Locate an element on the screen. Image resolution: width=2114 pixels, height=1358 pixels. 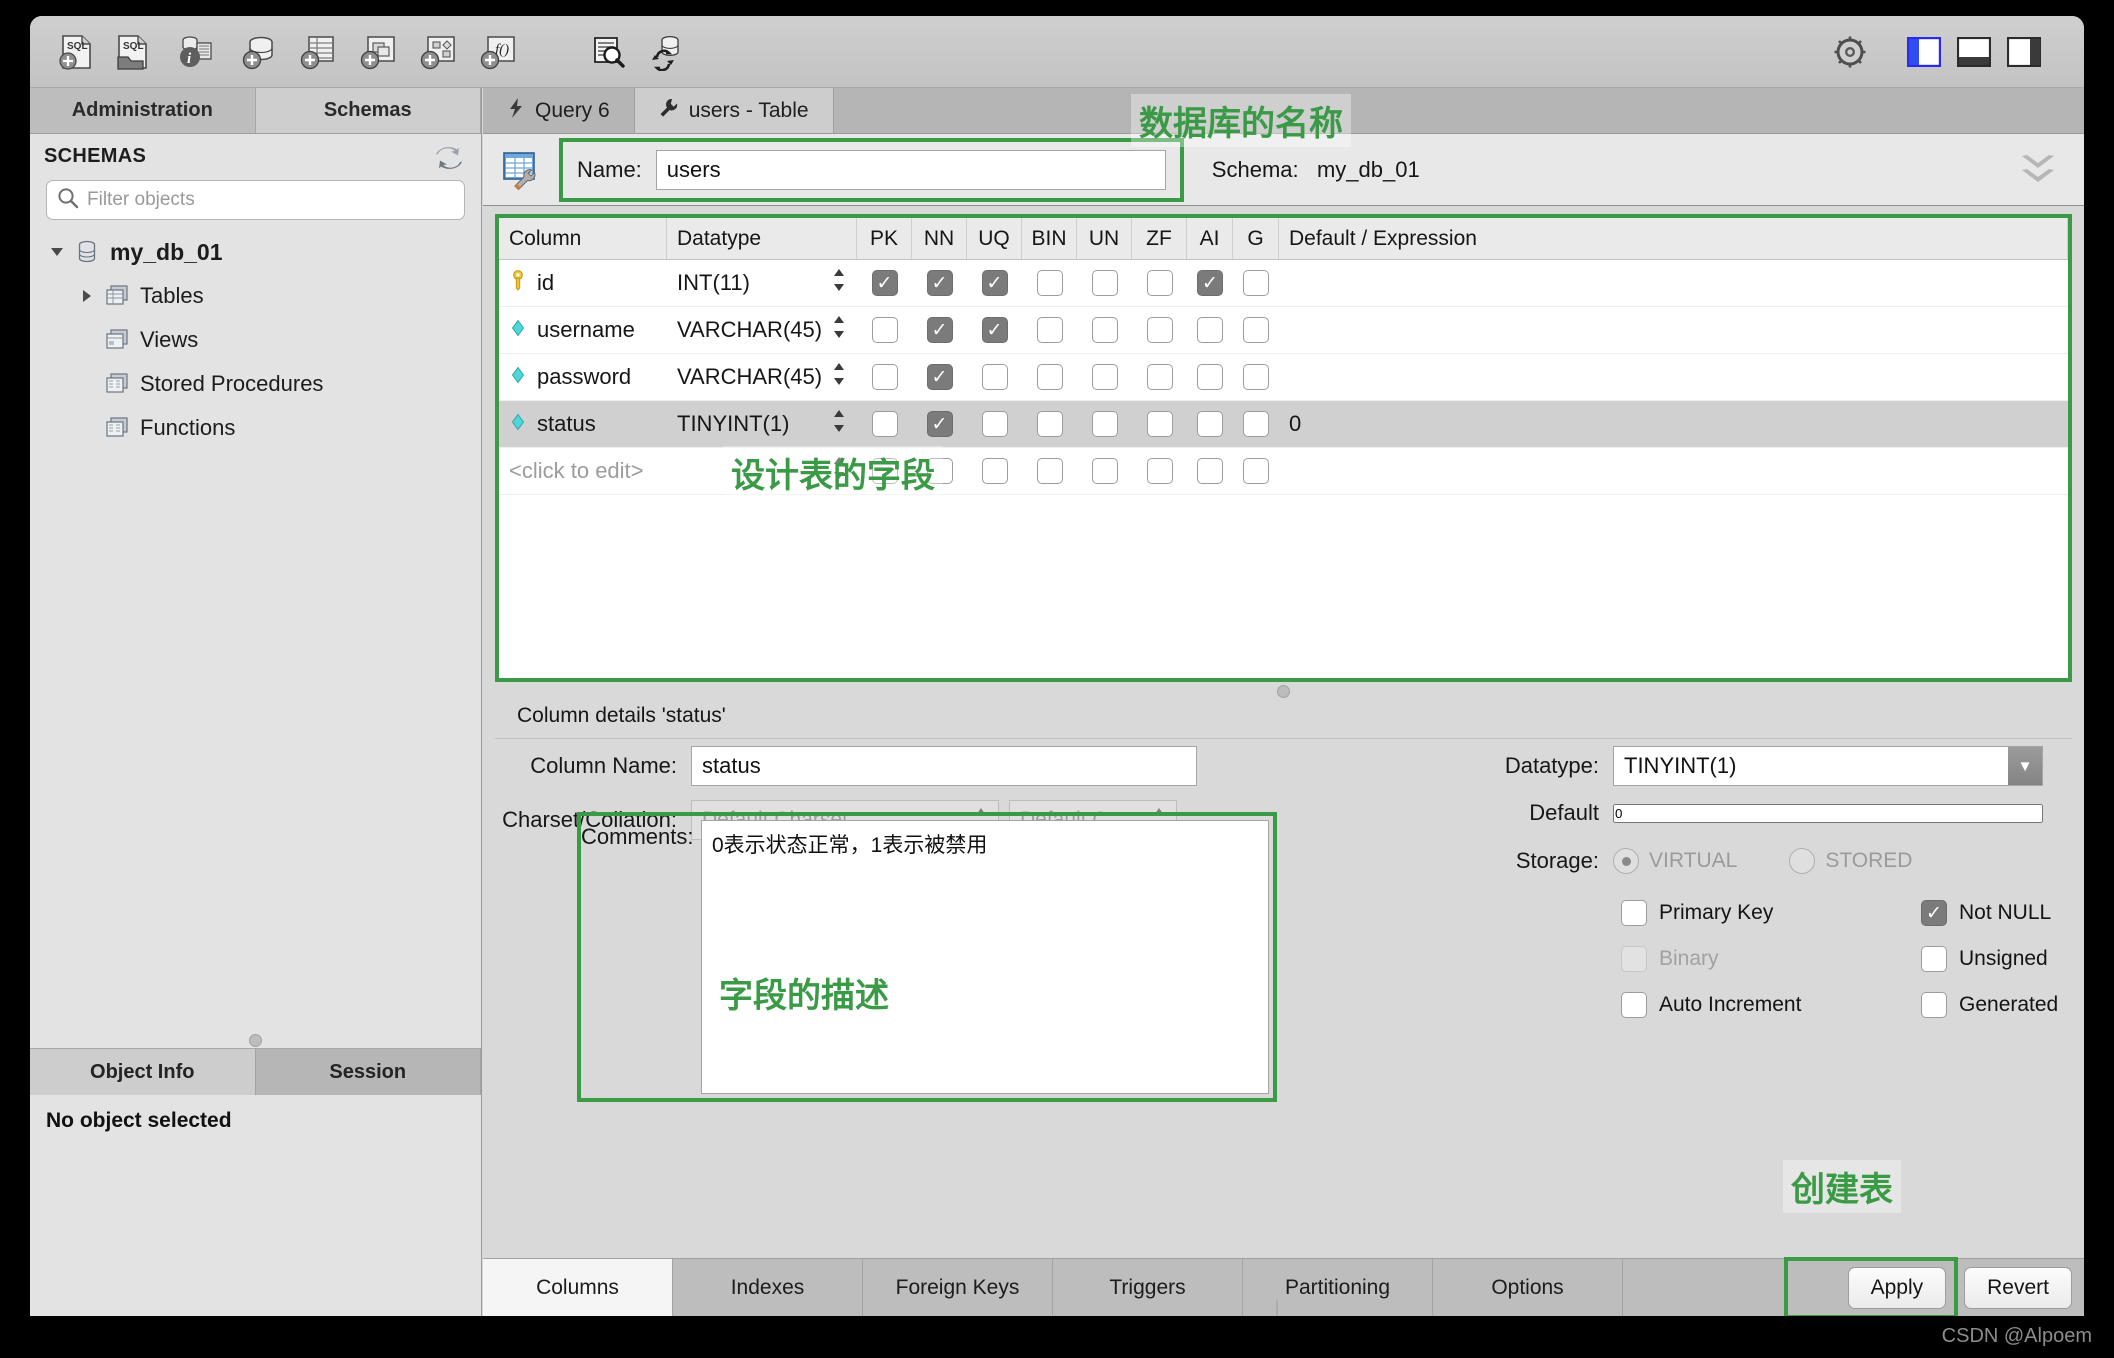
tab-users-table: users - Table is located at coordinates (734, 110).